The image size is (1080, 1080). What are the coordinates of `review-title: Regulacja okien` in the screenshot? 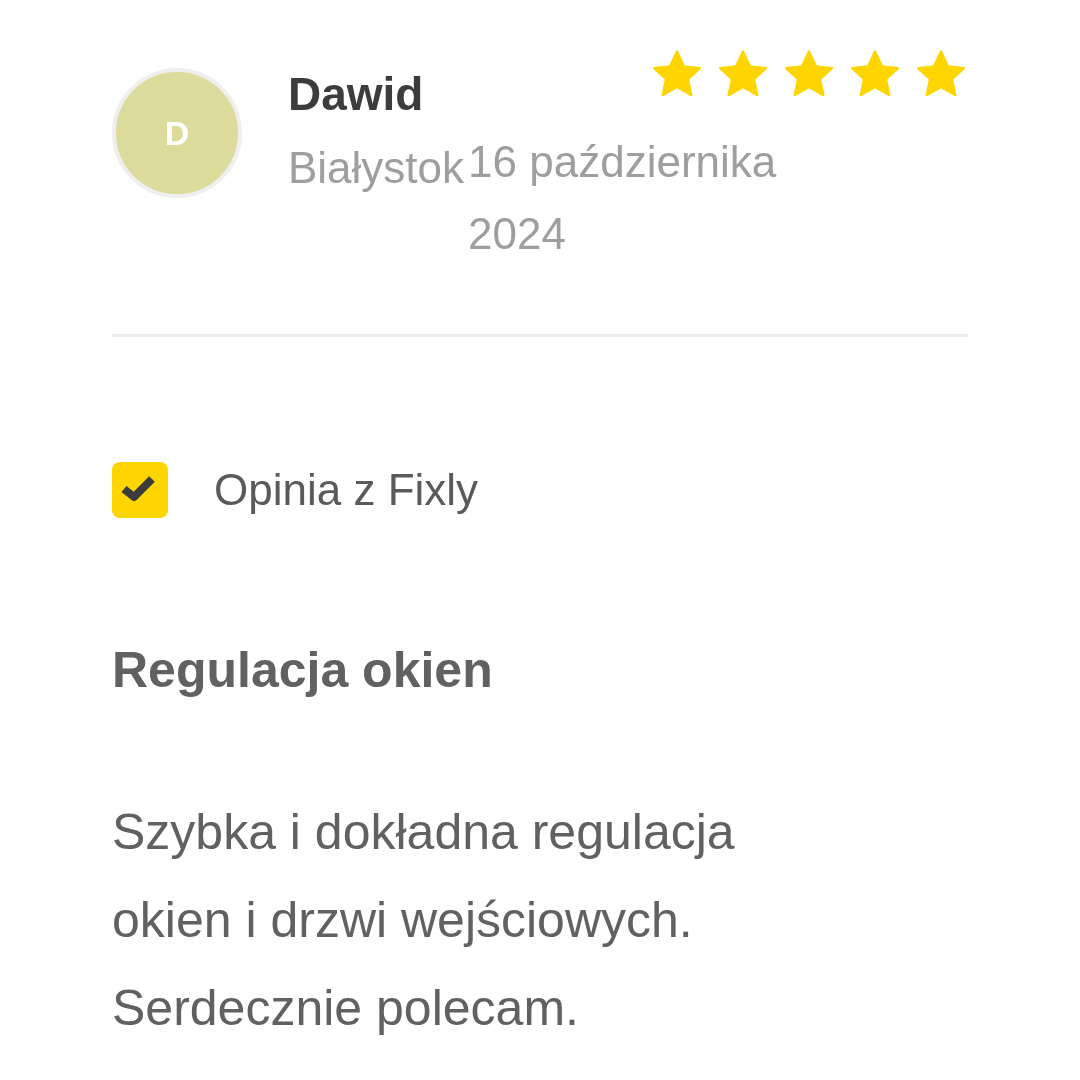 It's located at (303, 670).